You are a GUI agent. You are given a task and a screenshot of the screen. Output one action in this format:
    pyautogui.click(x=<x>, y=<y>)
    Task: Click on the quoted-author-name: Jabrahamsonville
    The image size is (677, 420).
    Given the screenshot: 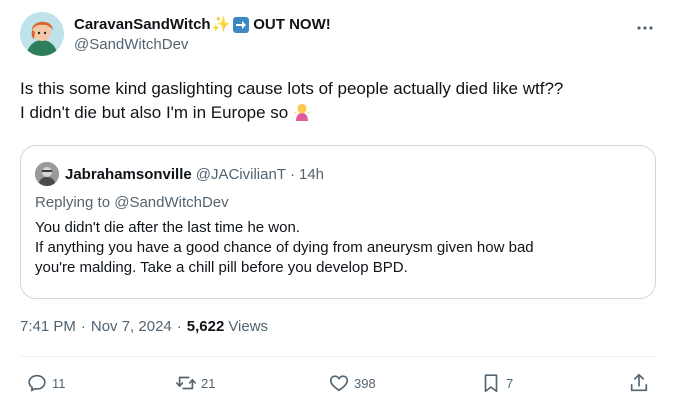 What is the action you would take?
    pyautogui.click(x=128, y=174)
    